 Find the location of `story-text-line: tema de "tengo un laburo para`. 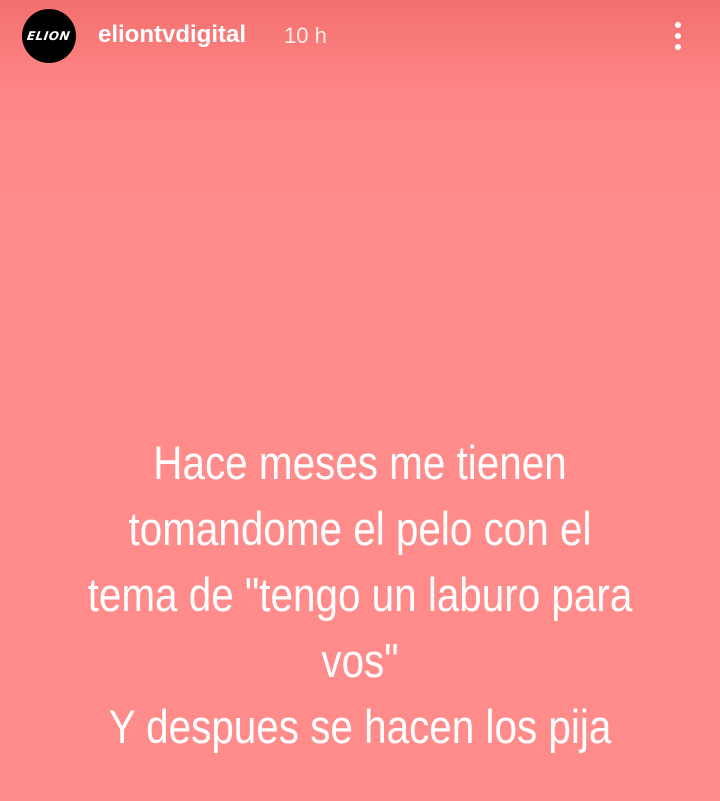

story-text-line: tema de "tengo un laburo para is located at coordinates (360, 594).